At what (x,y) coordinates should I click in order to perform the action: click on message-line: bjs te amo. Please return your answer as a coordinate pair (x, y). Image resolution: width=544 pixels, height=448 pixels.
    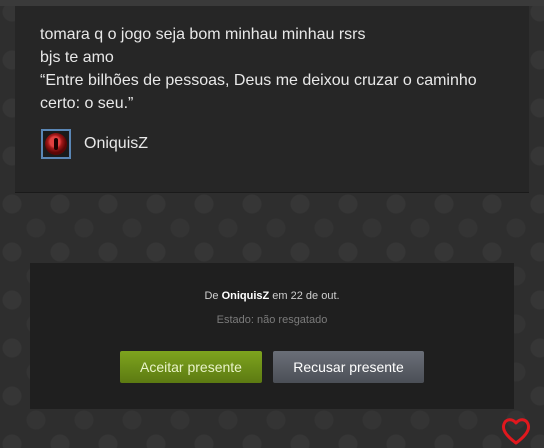
    Looking at the image, I should click on (77, 57).